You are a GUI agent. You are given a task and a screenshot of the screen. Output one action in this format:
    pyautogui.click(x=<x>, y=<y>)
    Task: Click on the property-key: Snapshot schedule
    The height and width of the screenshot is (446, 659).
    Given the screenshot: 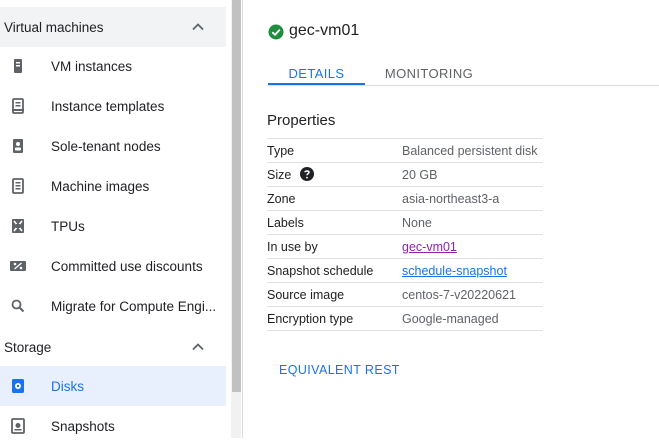 What is the action you would take?
    pyautogui.click(x=320, y=271)
    